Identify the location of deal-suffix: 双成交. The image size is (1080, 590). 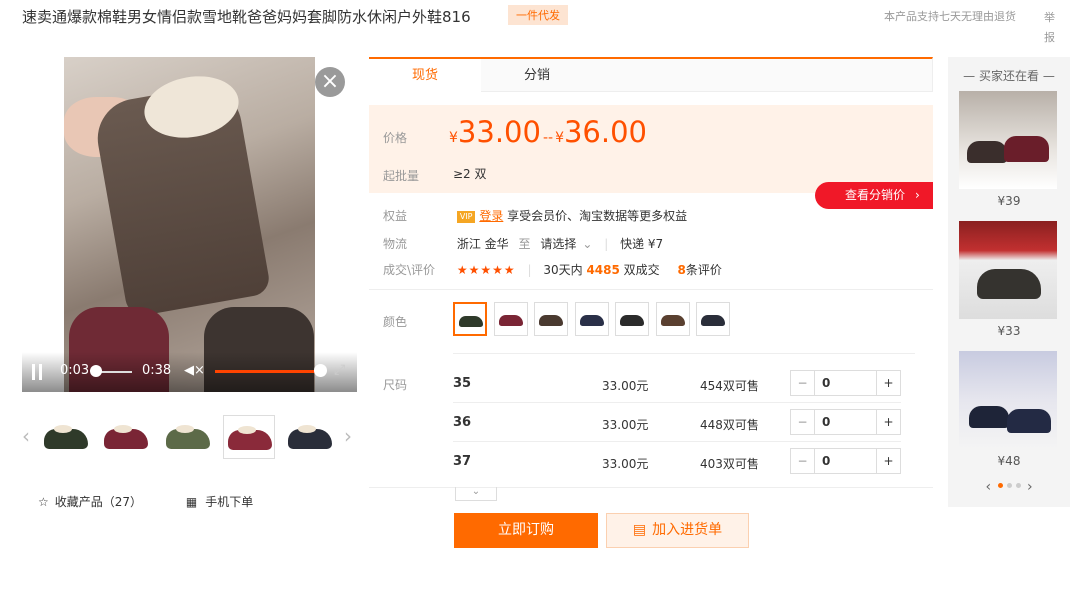
(641, 270).